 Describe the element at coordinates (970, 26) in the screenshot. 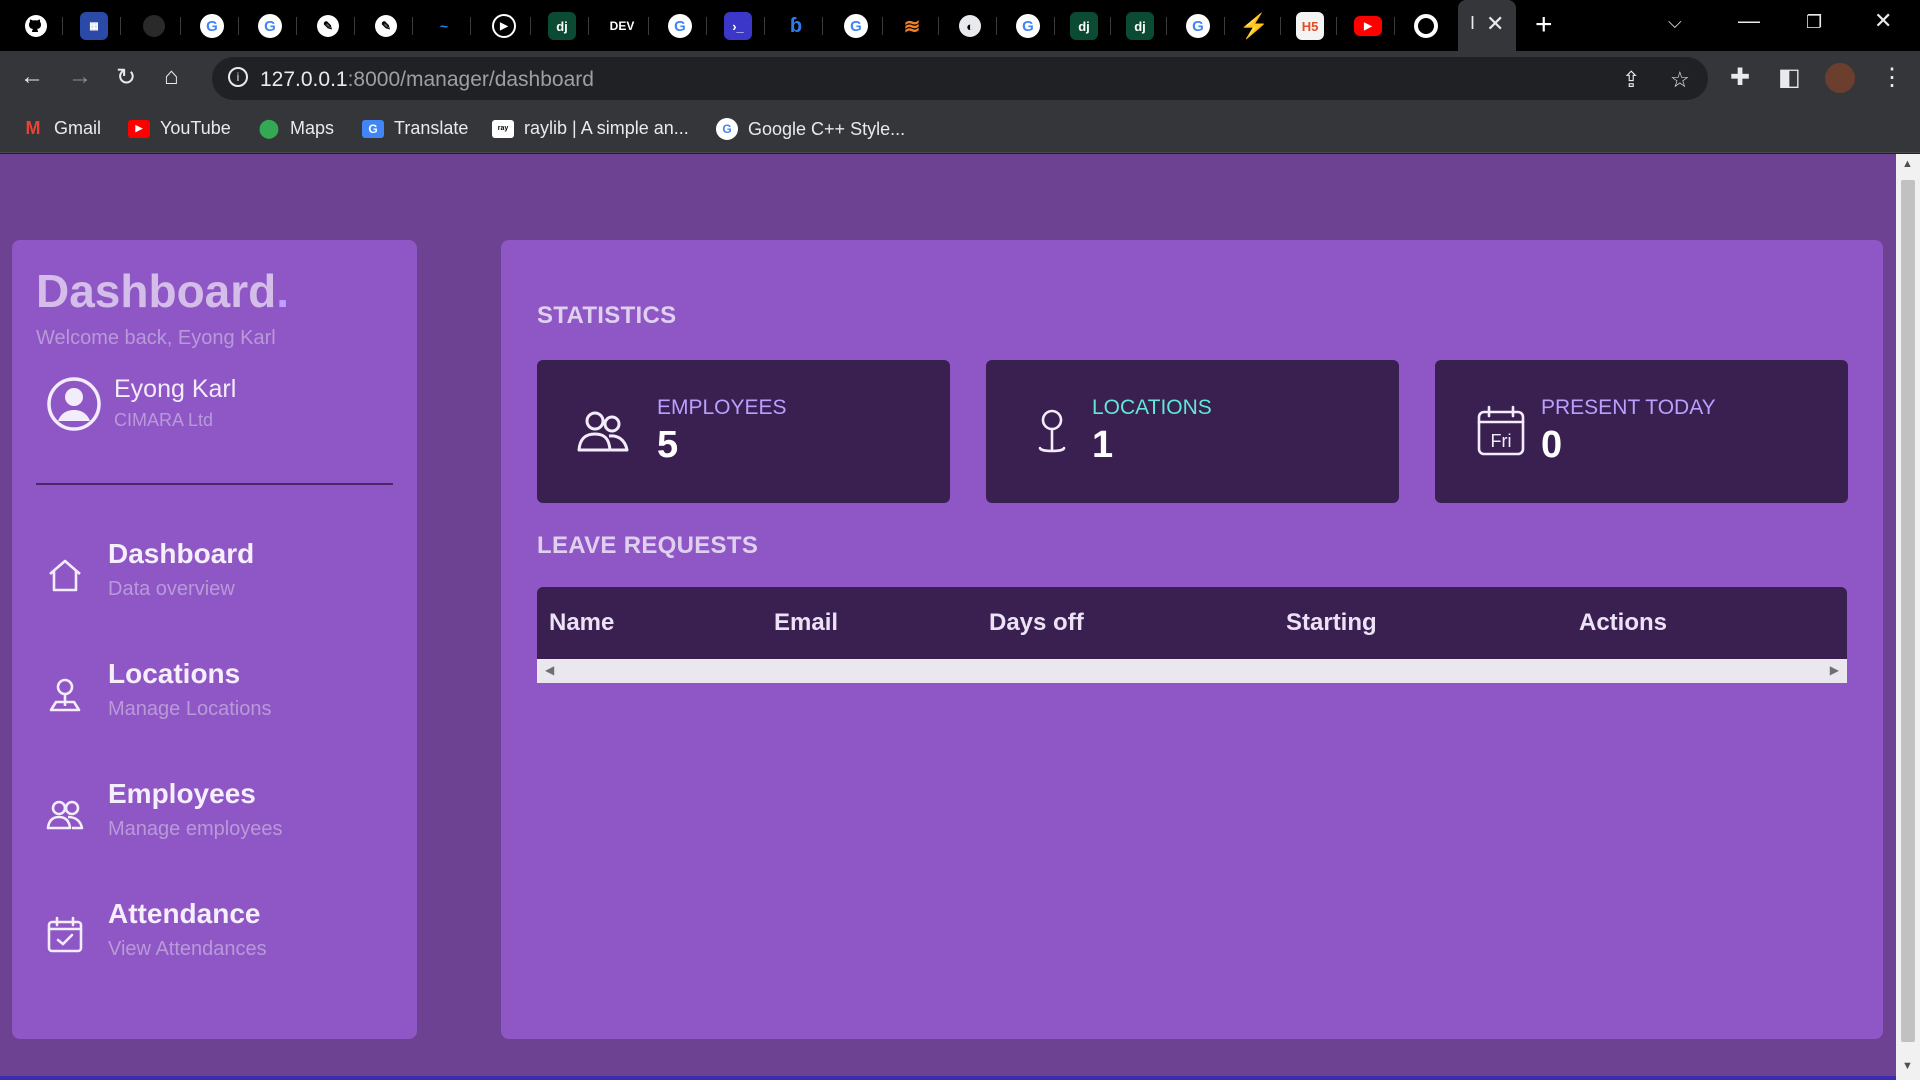

I see `globe-icon: ◐` at that location.